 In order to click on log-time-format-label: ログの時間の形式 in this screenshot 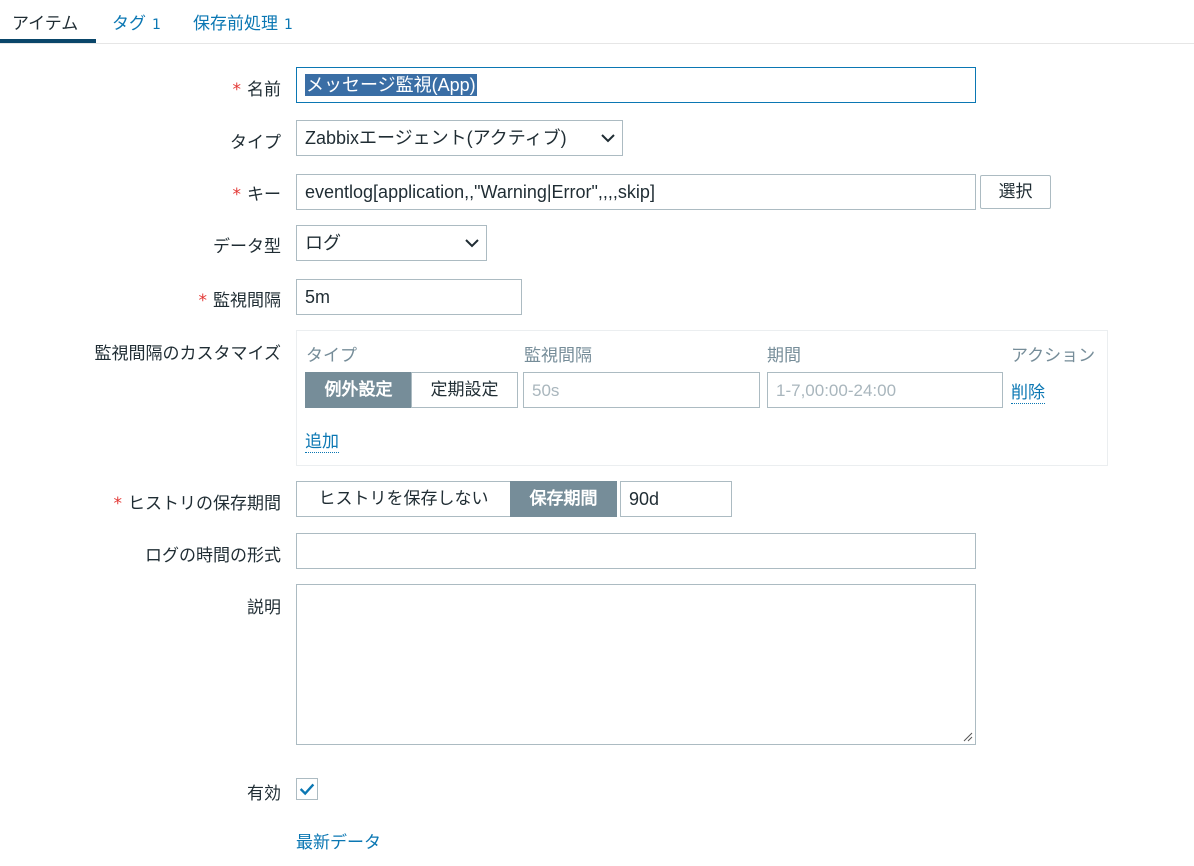, I will do `click(213, 556)`.